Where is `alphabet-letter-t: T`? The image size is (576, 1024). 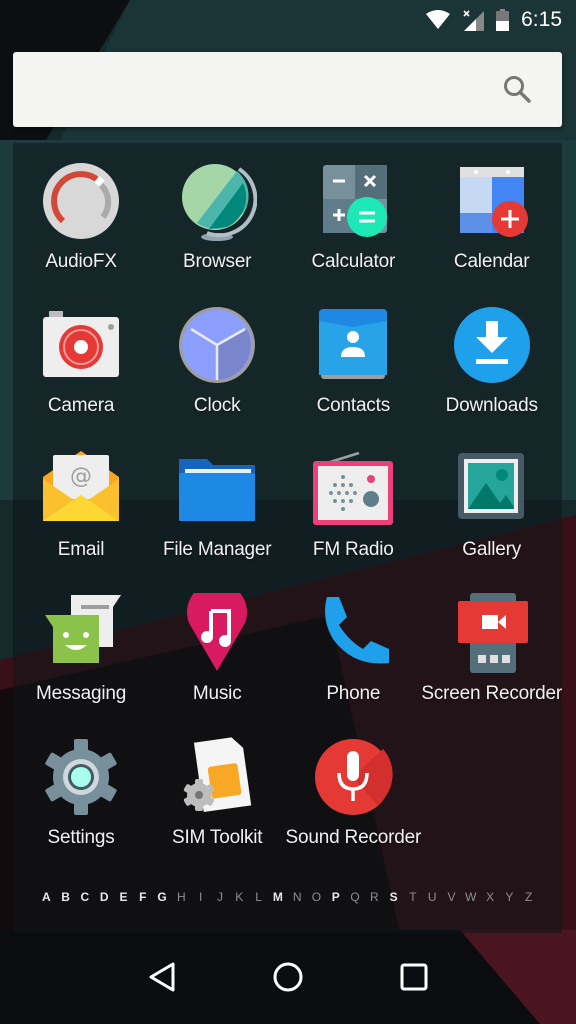 alphabet-letter-t: T is located at coordinates (412, 897).